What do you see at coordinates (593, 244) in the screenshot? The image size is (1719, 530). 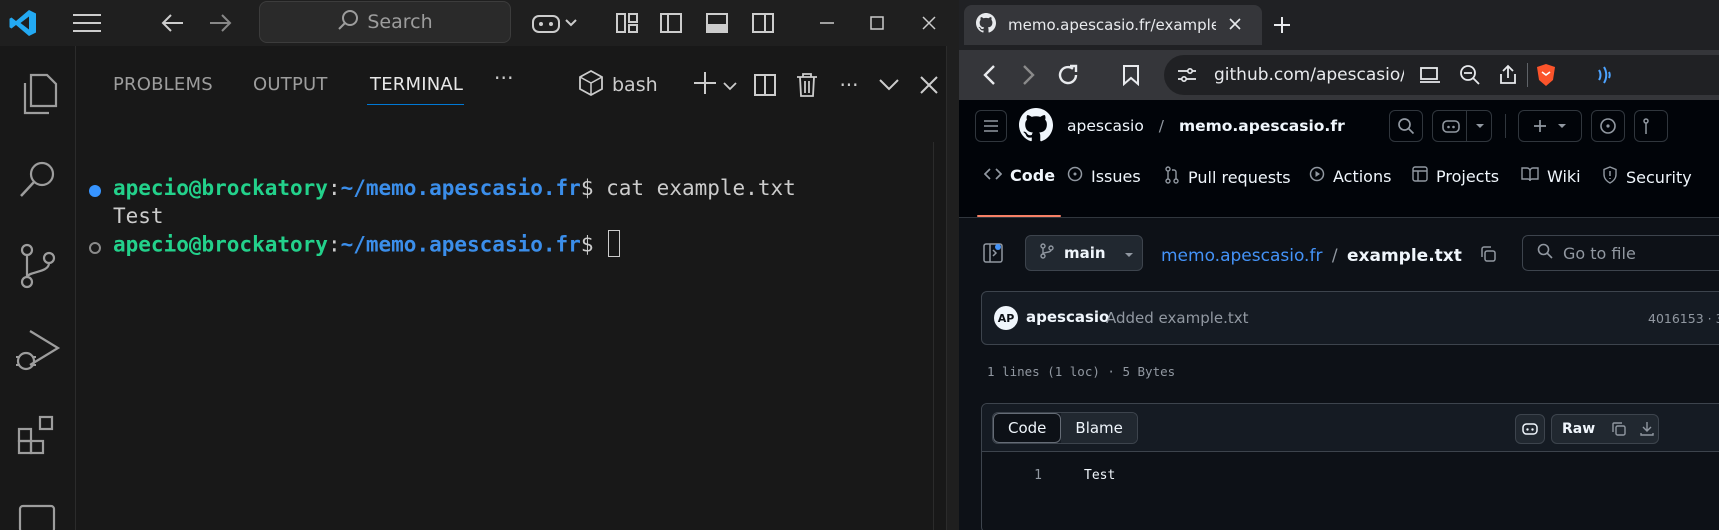 I see `prompt-symbol: $` at bounding box center [593, 244].